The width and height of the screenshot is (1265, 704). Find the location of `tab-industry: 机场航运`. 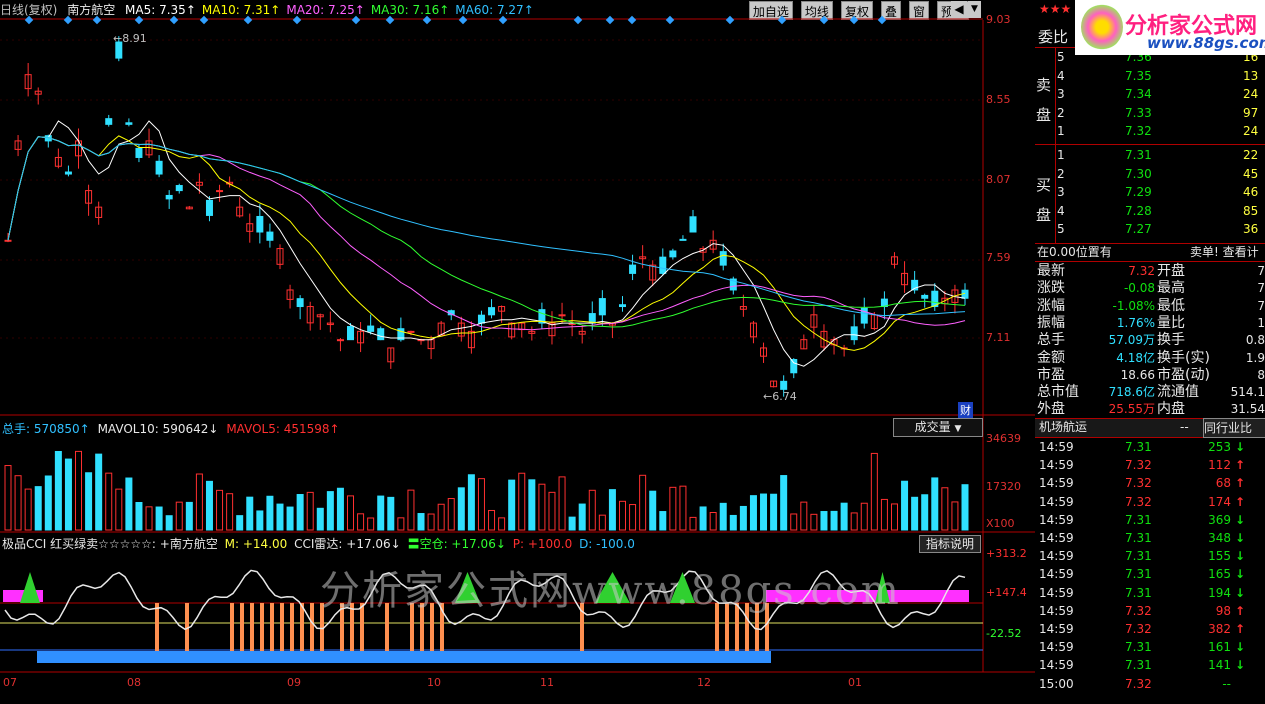

tab-industry: 机场航运 is located at coordinates (1063, 427).